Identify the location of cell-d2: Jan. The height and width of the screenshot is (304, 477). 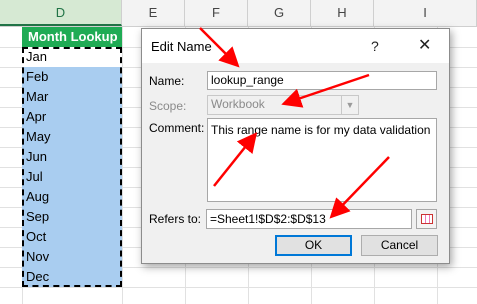
(72, 57).